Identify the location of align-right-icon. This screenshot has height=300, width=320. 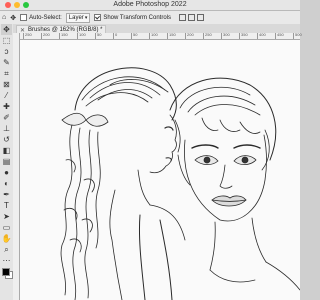
(201, 17).